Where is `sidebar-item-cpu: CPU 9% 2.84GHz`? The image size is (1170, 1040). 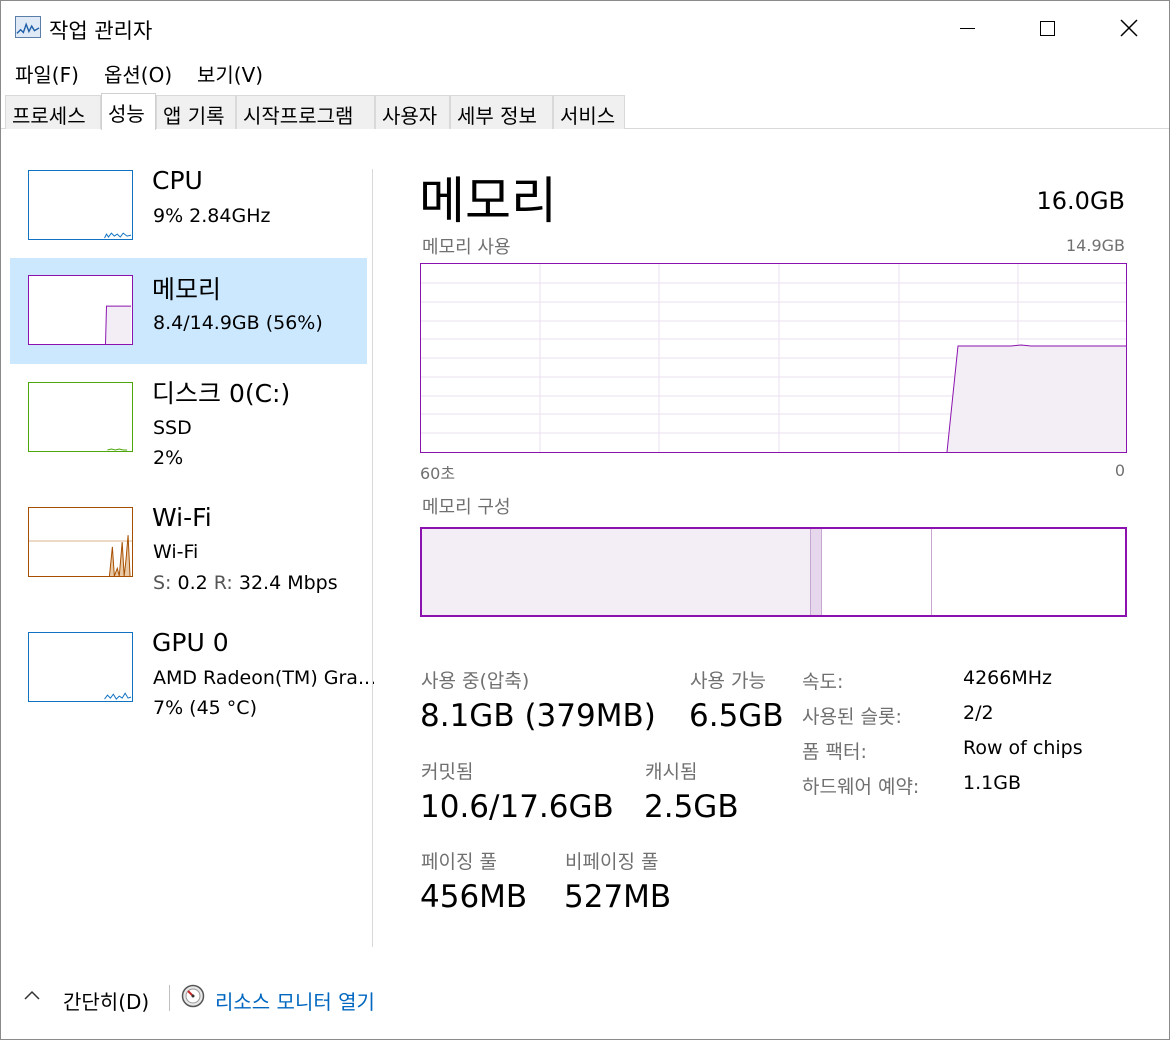 sidebar-item-cpu: CPU 9% 2.84GHz is located at coordinates (188, 211).